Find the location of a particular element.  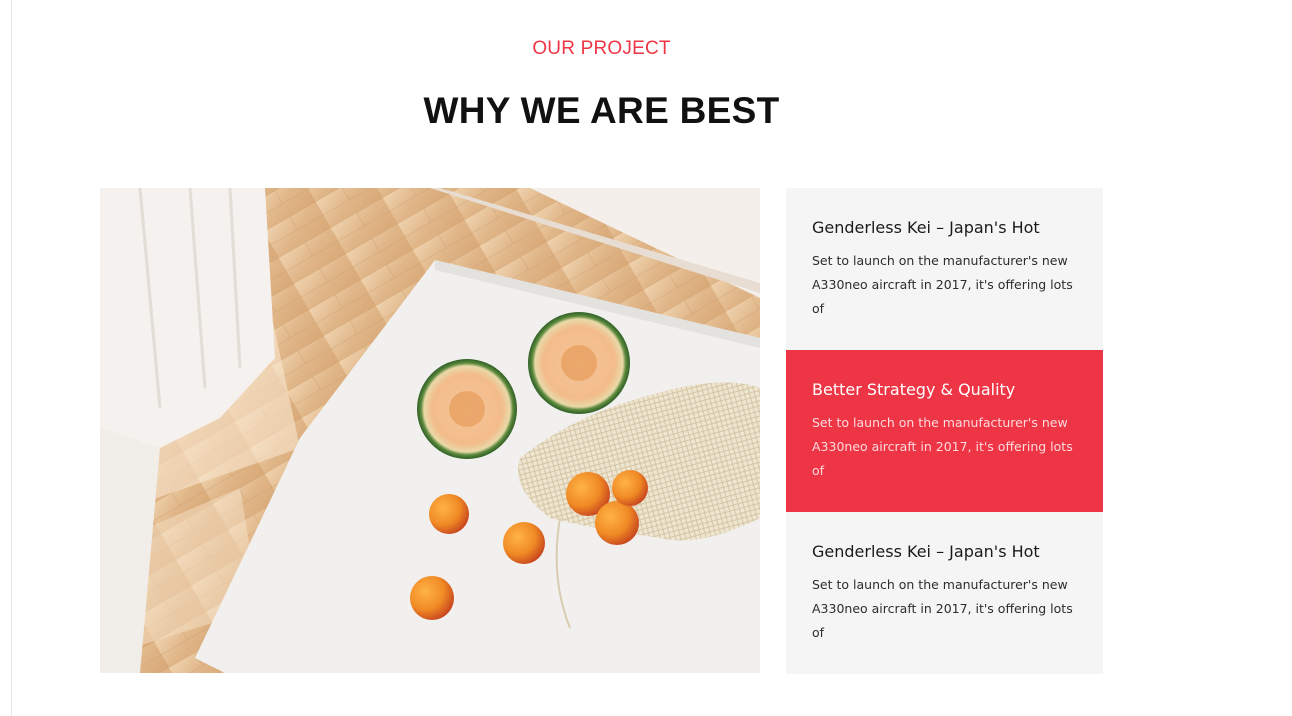

section-title: WHY WE ARE BEST is located at coordinates (601, 110).